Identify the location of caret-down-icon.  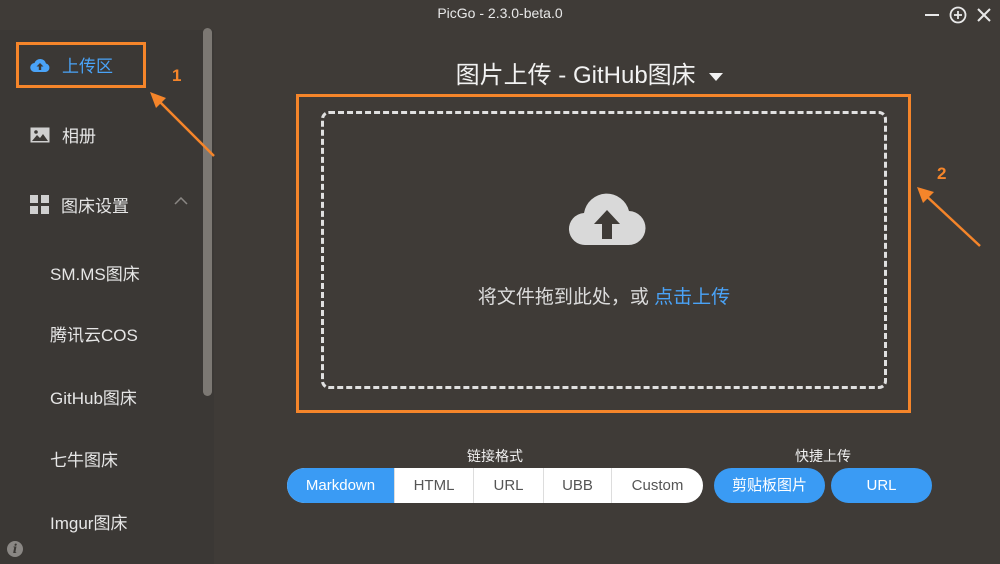
(716, 77).